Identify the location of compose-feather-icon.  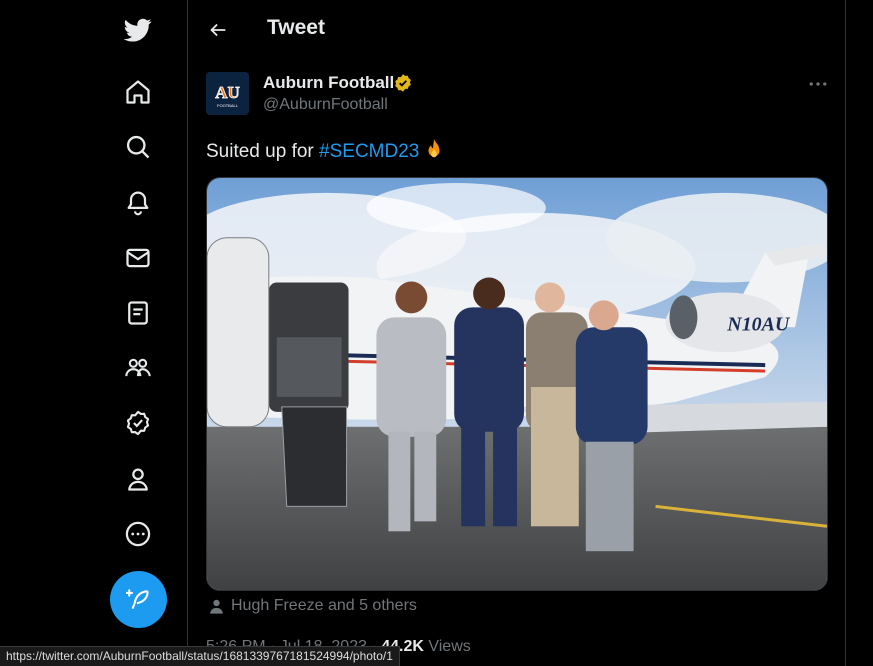
(137, 598).